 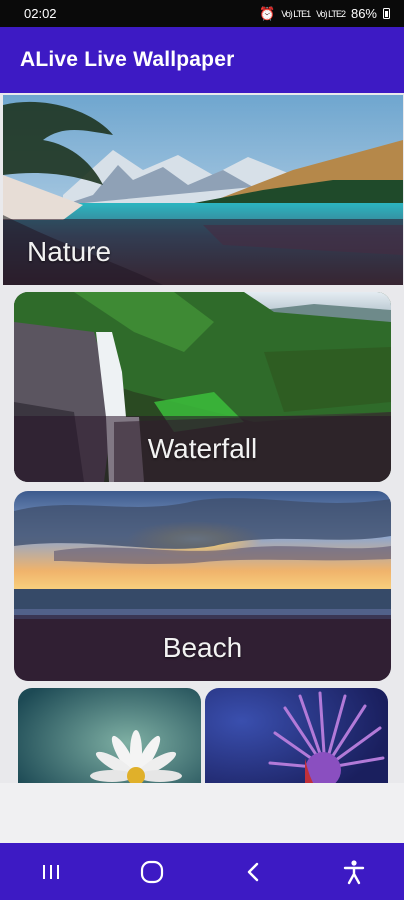 I want to click on home-button, so click(x=152, y=872).